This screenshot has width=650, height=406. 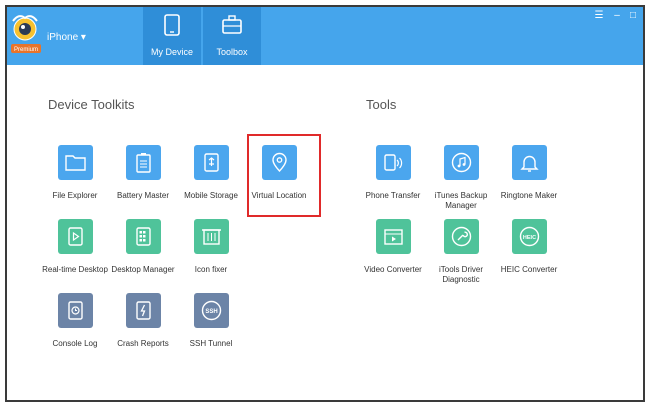 What do you see at coordinates (461, 162) in the screenshot?
I see `music-icon` at bounding box center [461, 162].